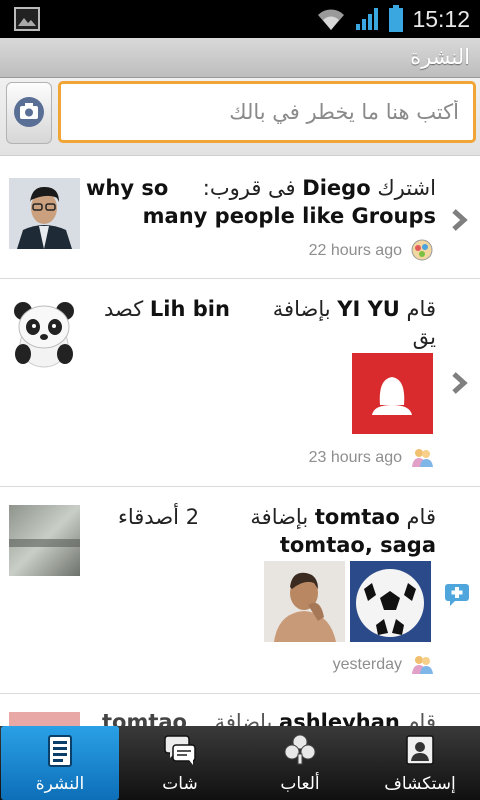 This screenshot has height=800, width=480. I want to click on feed-item: قام ashleyhan بإضافة tomtao, so click(240, 710).